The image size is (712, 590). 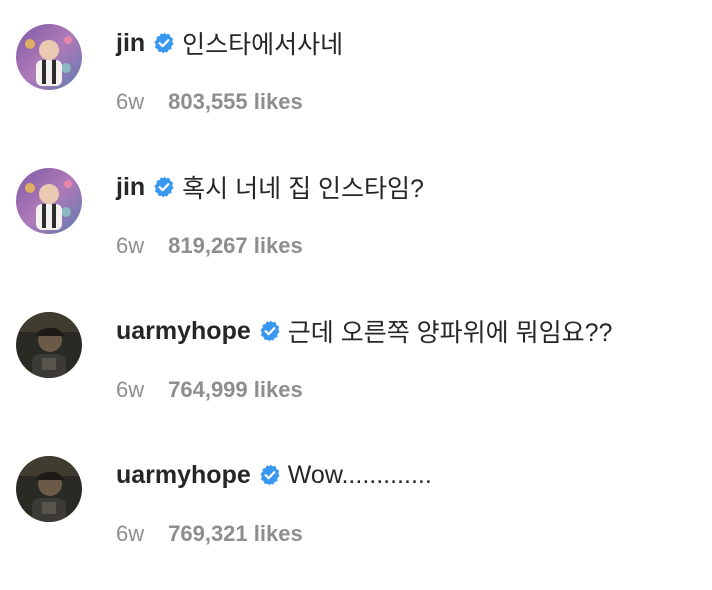 I want to click on comment-line: uarmyhope 근데 오른쪽 양파위에 뭐임요??, so click(x=364, y=331).